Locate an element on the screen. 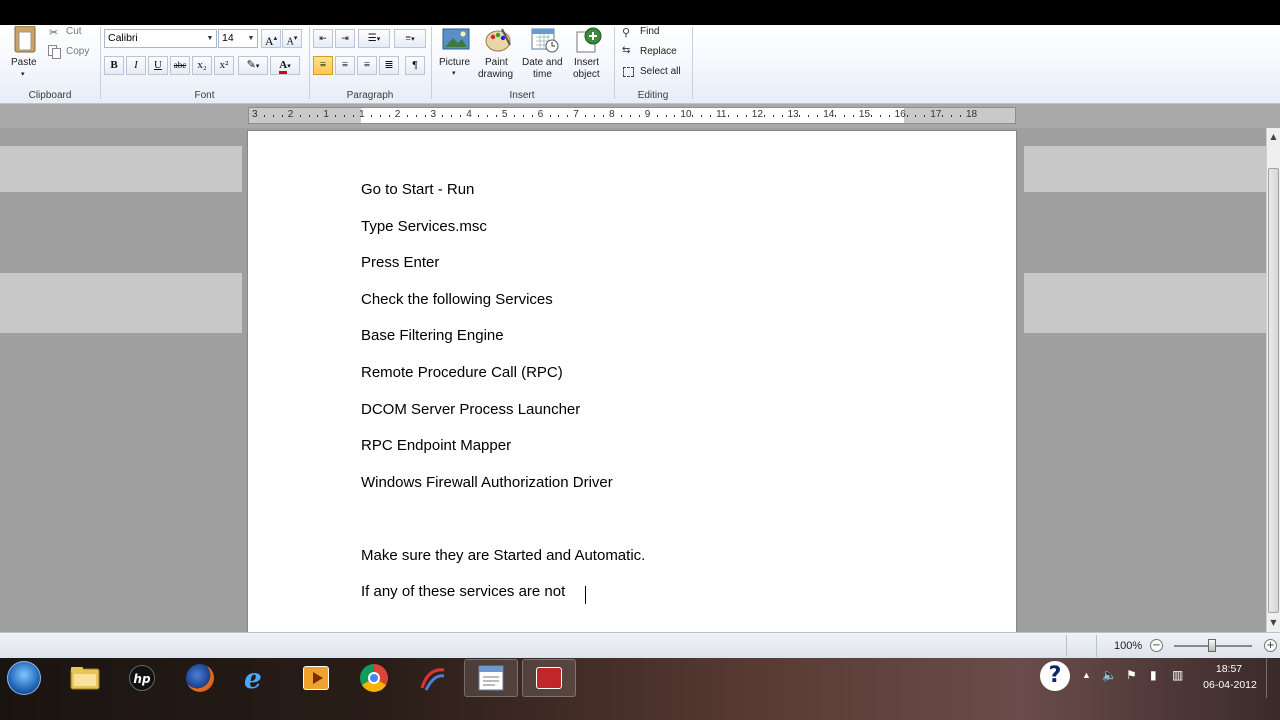 The image size is (1280, 720). taskbar-wordpad is located at coordinates (491, 678).